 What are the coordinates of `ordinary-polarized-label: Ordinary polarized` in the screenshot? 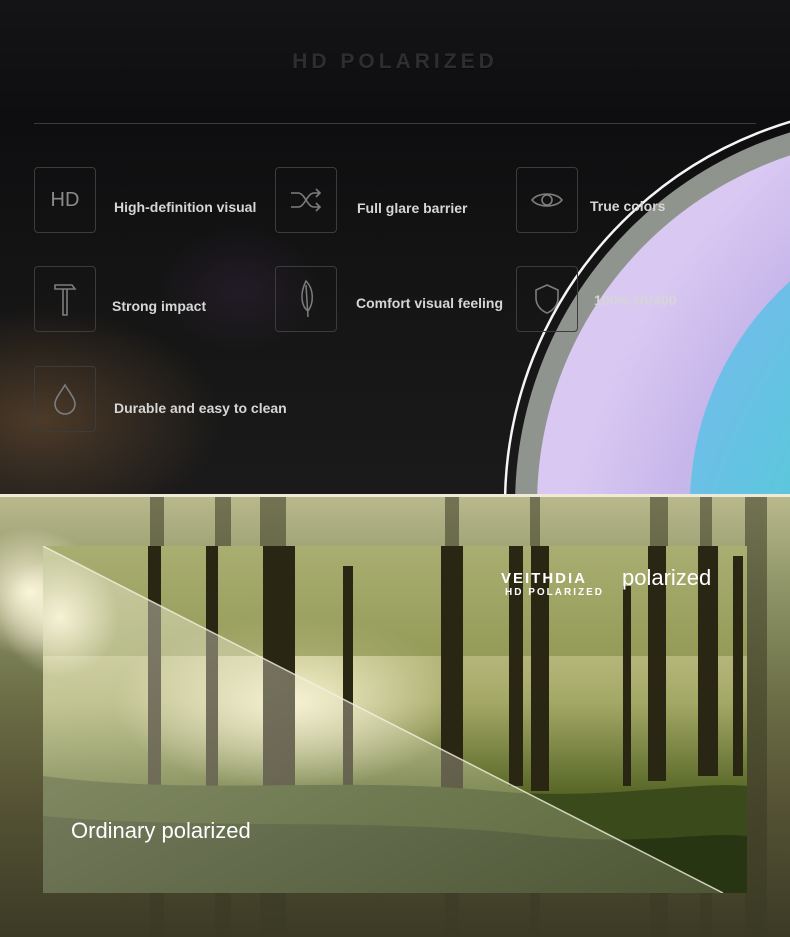 It's located at (161, 830).